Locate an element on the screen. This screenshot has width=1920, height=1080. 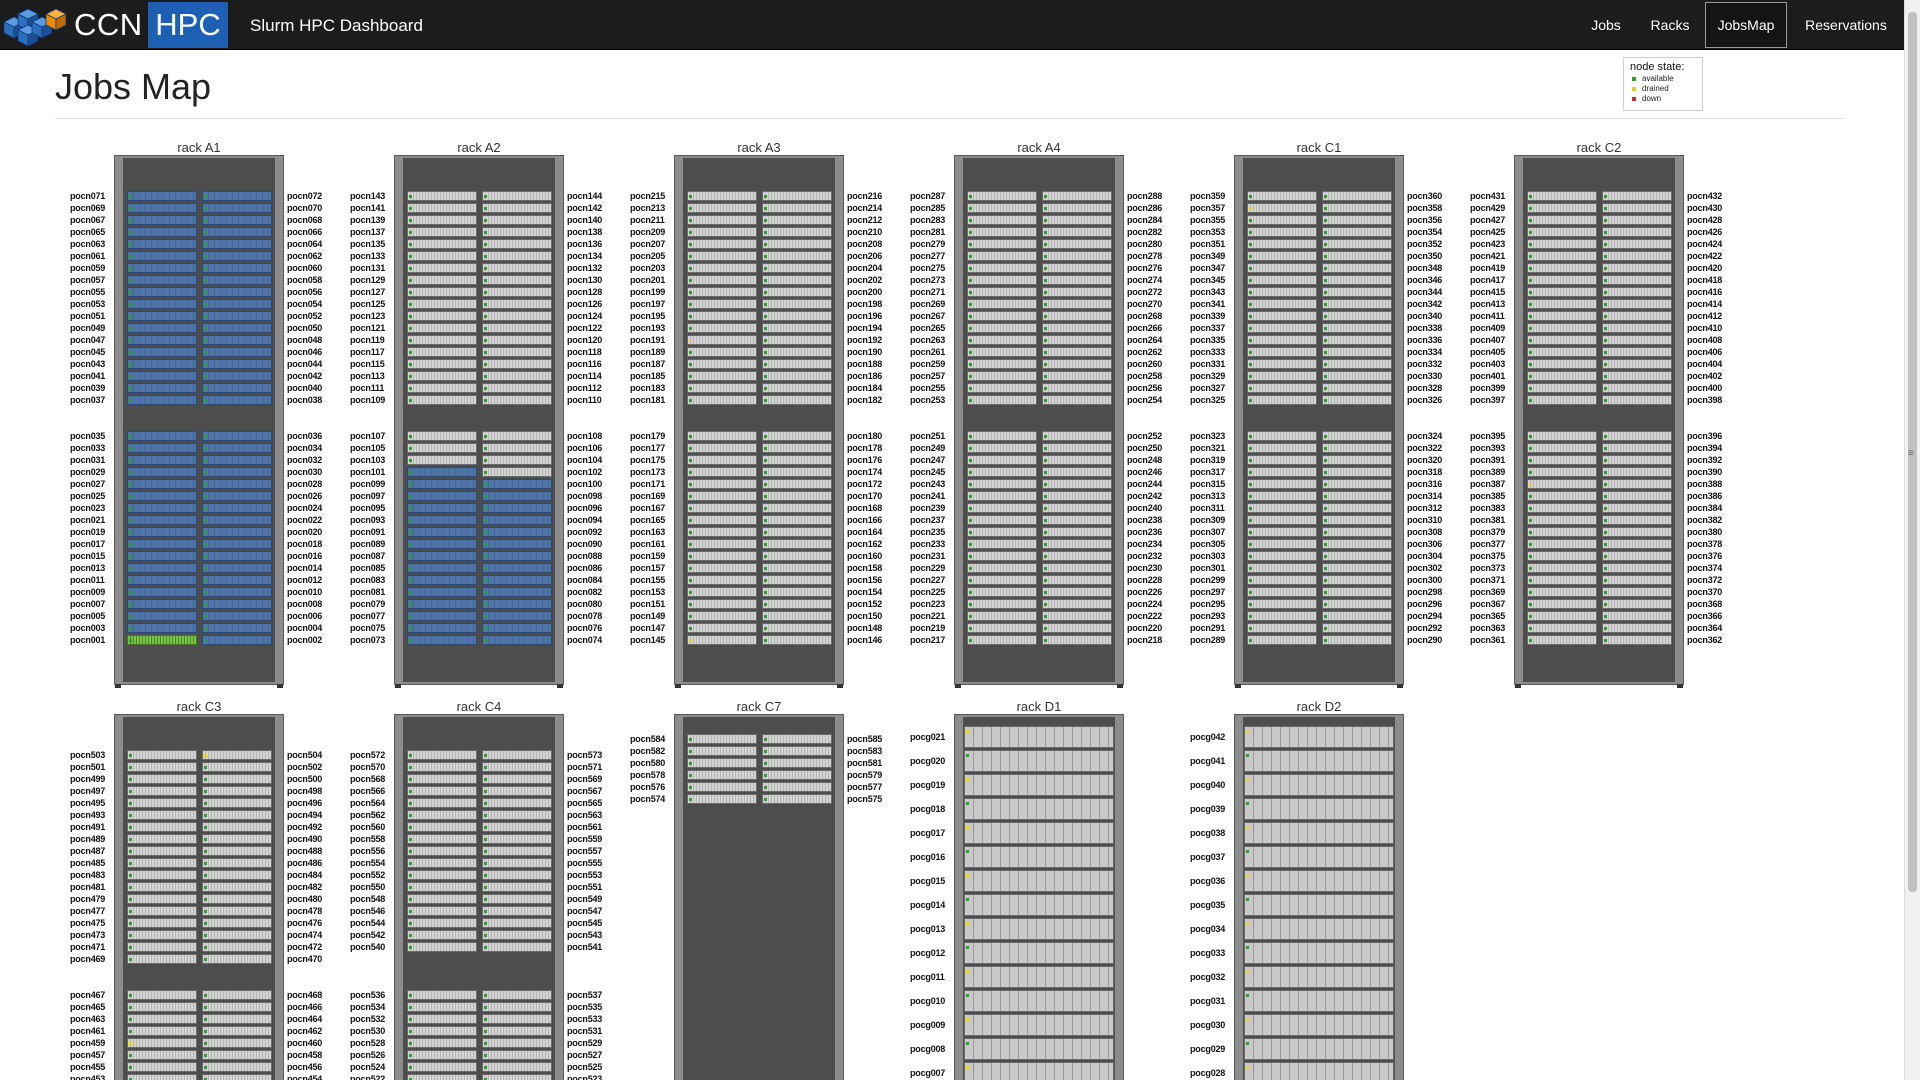
node-label: pocg031 is located at coordinates (1207, 1001).